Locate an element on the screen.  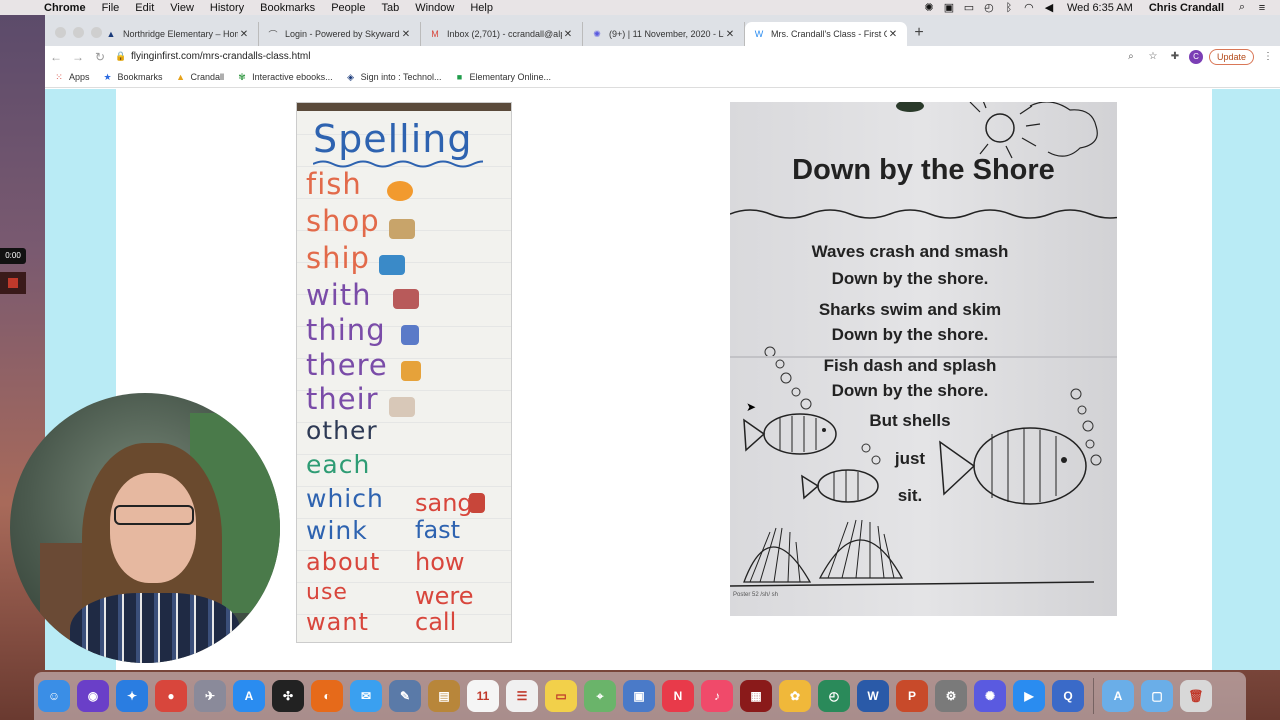
reload-button: ↻ is located at coordinates (100, 57).